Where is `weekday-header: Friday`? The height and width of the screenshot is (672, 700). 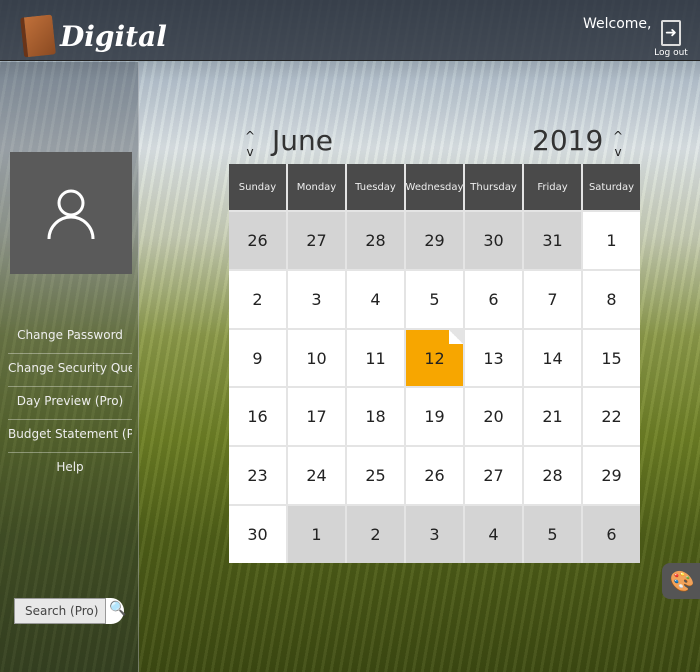 weekday-header: Friday is located at coordinates (552, 187).